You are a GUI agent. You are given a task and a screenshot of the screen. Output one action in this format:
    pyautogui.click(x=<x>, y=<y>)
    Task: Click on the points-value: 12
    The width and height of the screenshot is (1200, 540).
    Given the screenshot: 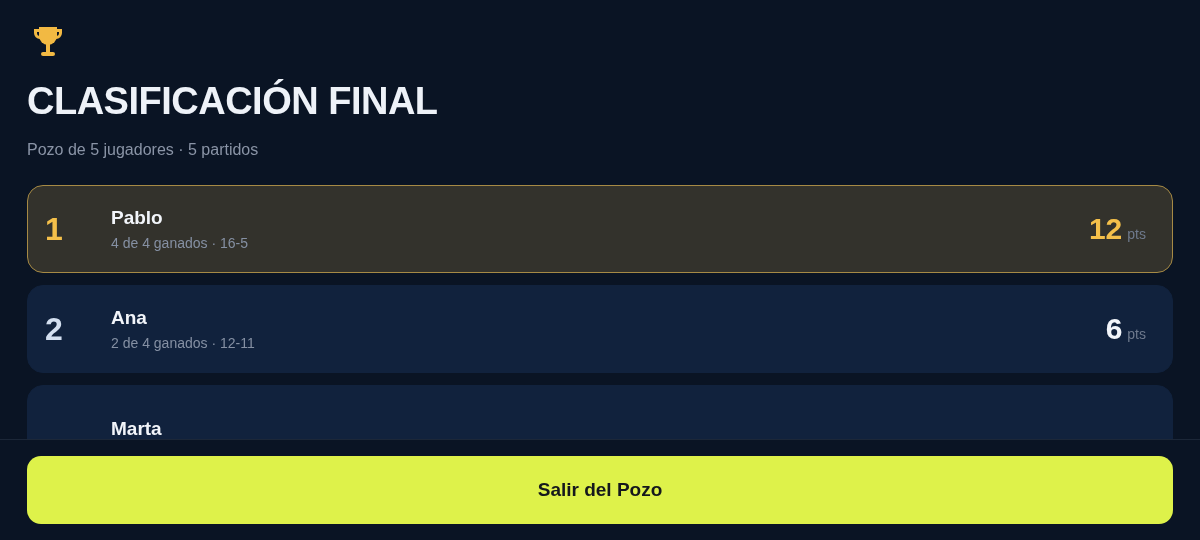 What is the action you would take?
    pyautogui.click(x=1105, y=229)
    